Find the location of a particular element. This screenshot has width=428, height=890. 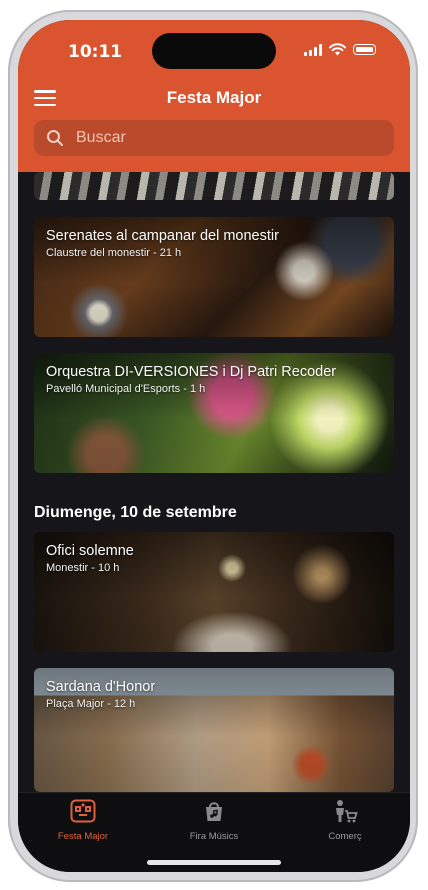

tab-label: Fira Músics is located at coordinates (214, 836).